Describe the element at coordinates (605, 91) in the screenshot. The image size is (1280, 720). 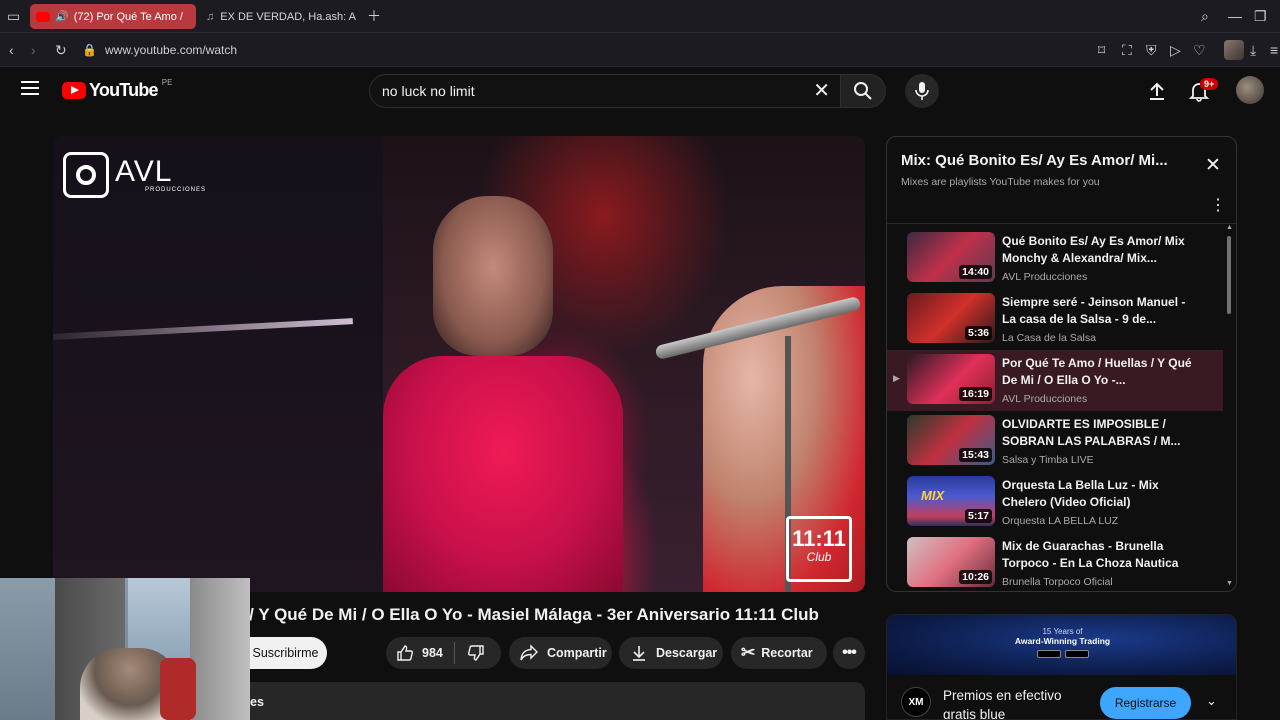
I see `search-box: no luck no limit ✕` at that location.